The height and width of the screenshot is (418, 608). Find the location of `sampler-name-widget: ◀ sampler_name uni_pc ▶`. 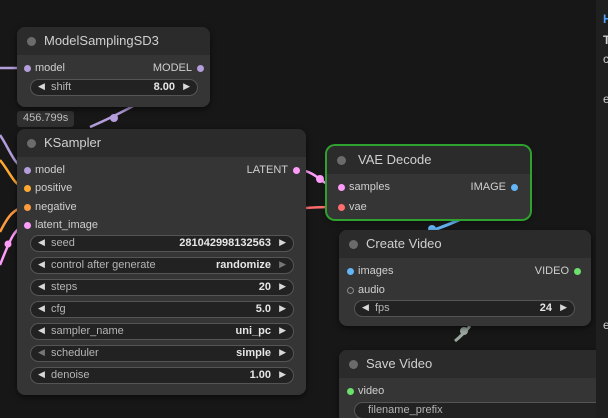

sampler-name-widget: ◀ sampler_name uni_pc ▶ is located at coordinates (162, 331).